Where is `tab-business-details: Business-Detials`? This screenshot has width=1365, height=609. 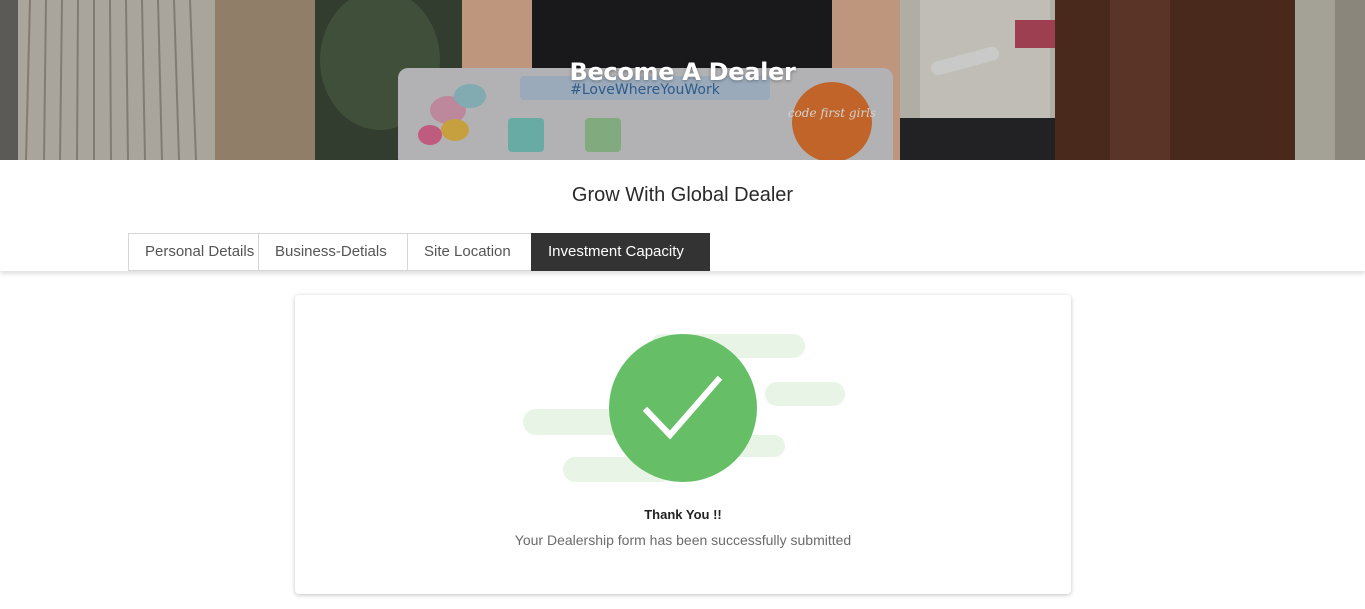 tab-business-details: Business-Detials is located at coordinates (332, 252).